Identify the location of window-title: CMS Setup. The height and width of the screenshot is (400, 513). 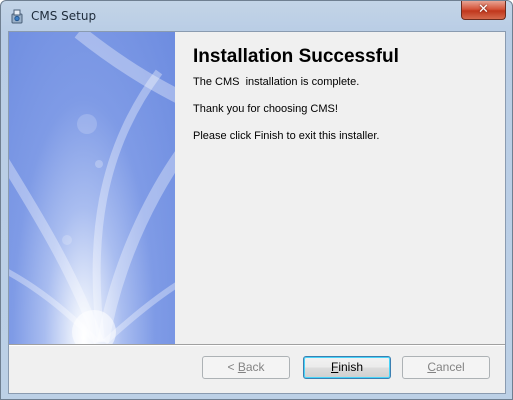
(64, 16).